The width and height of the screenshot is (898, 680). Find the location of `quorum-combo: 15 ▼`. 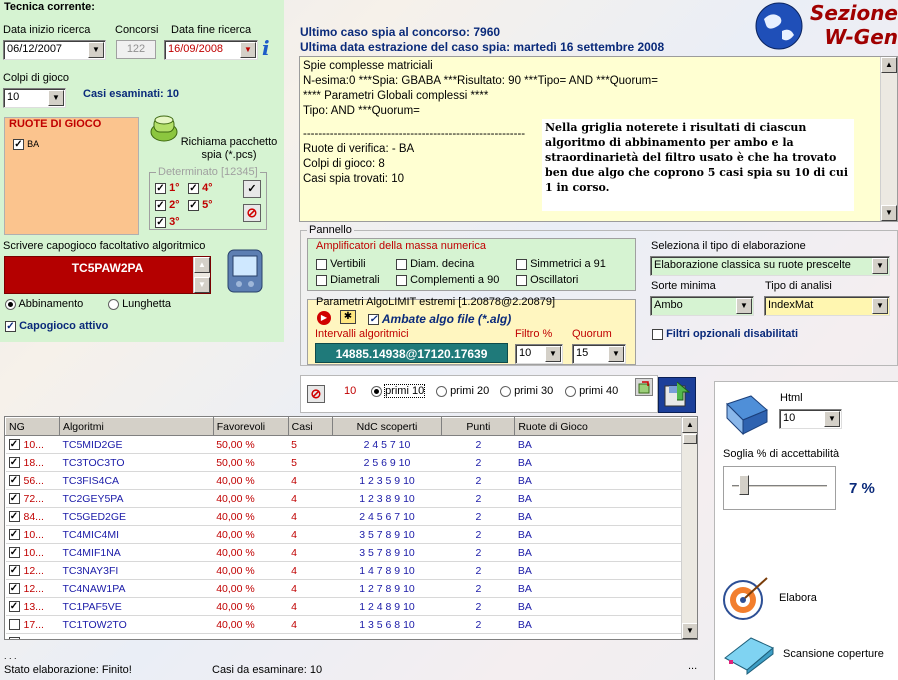

quorum-combo: 15 ▼ is located at coordinates (599, 354).